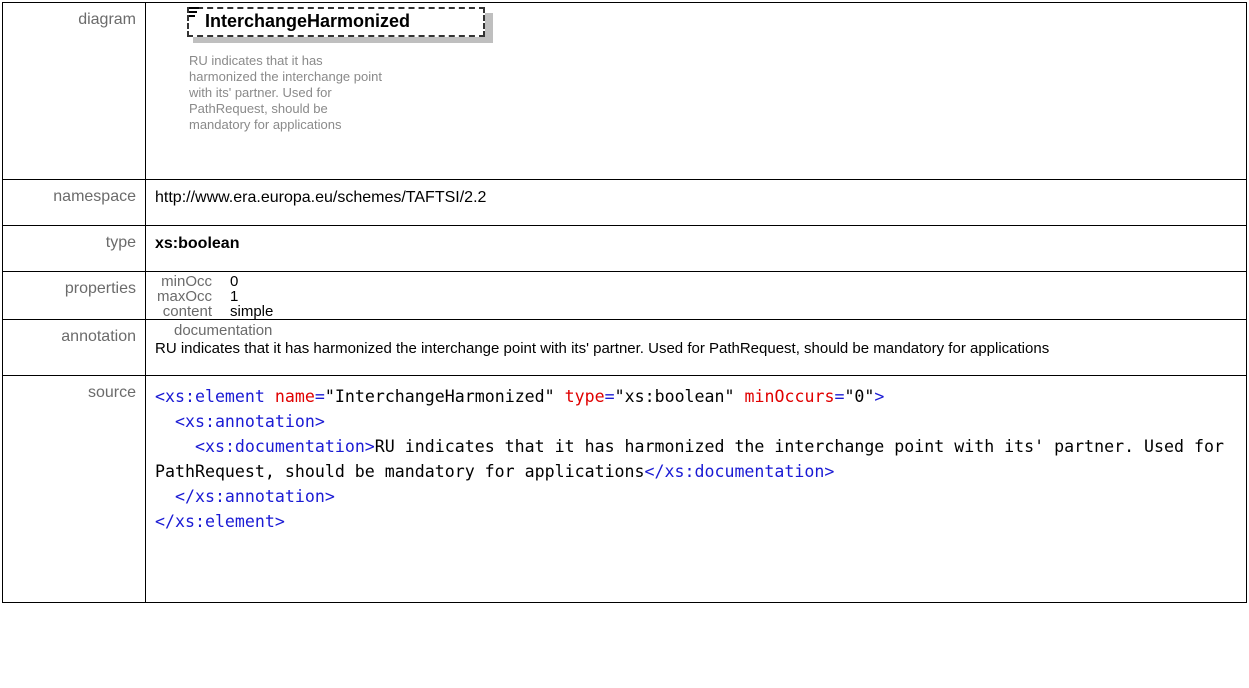 The height and width of the screenshot is (688, 1249). I want to click on element-doc-line: RU indicates that it has, so click(256, 60).